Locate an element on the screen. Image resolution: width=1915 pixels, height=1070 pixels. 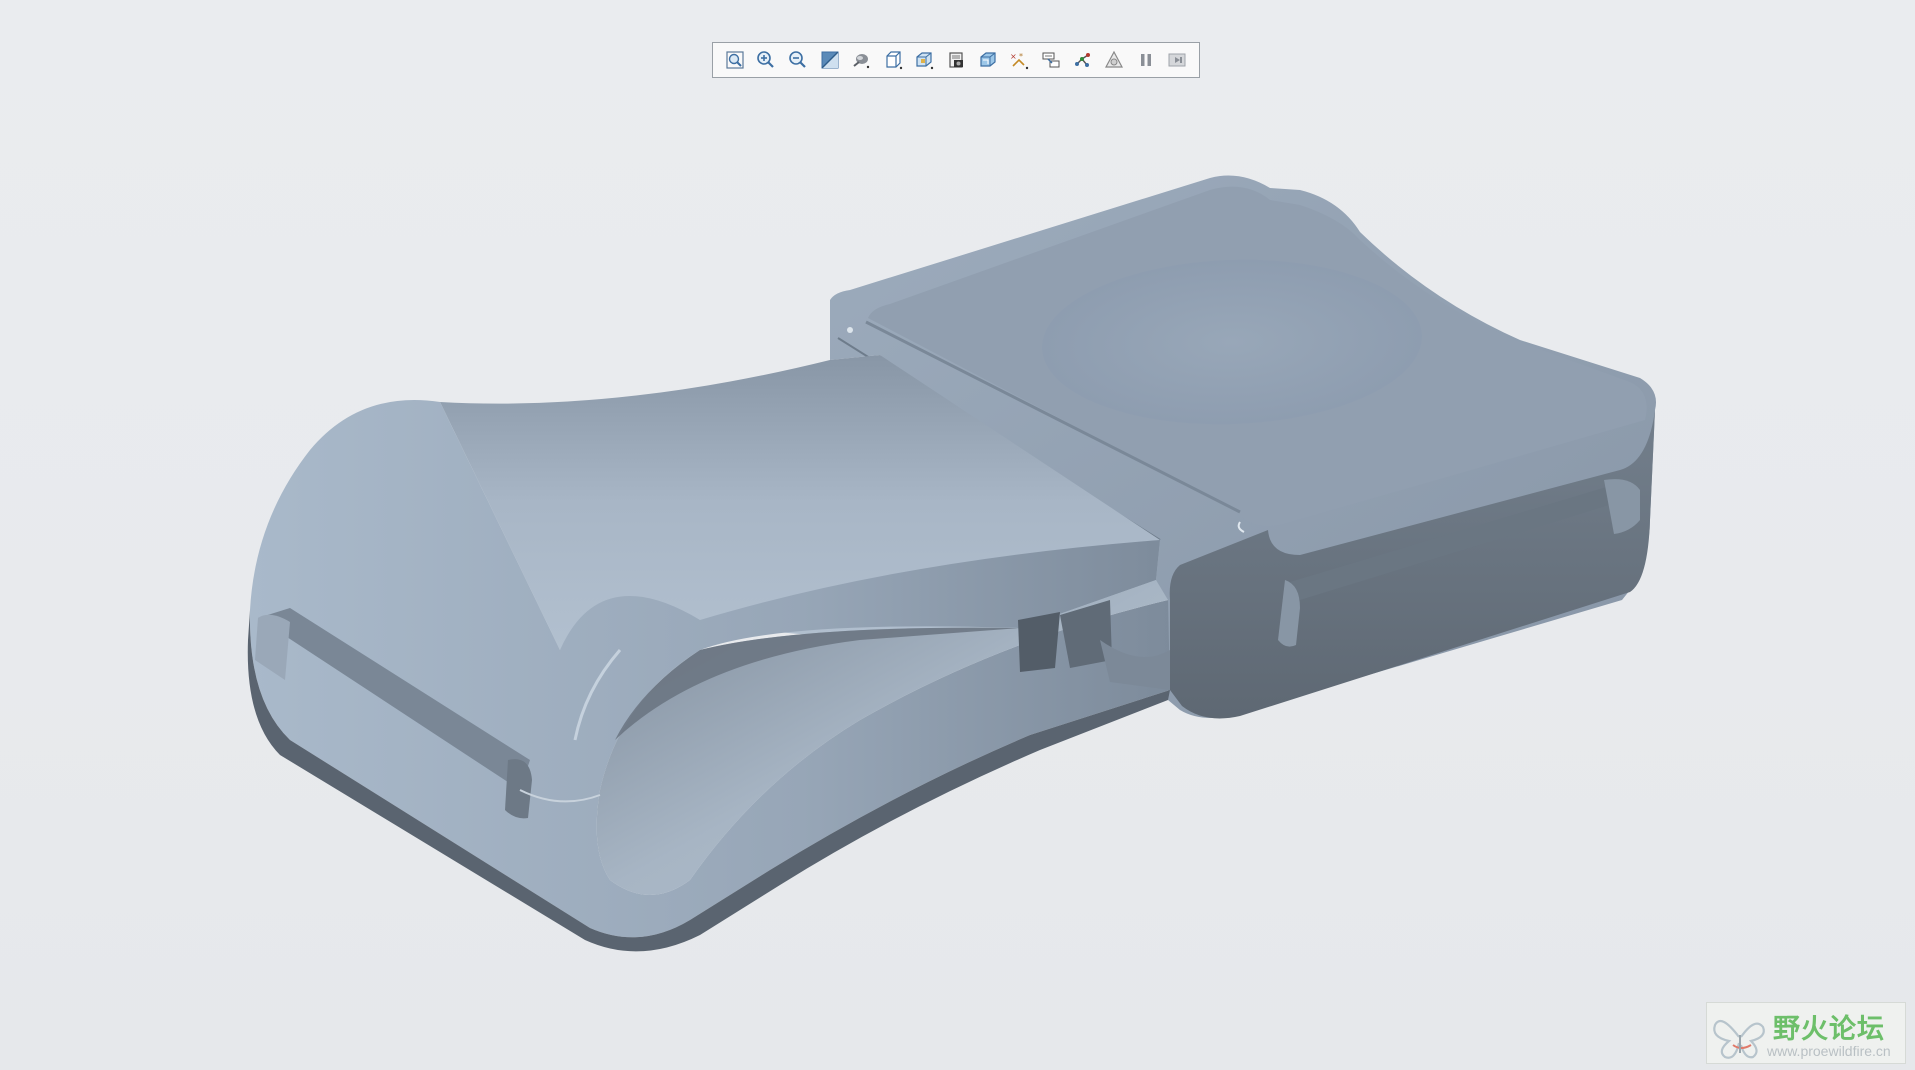
forum-watermark: 野火论坛 www.proewildfire.cn is located at coordinates (1806, 1033).